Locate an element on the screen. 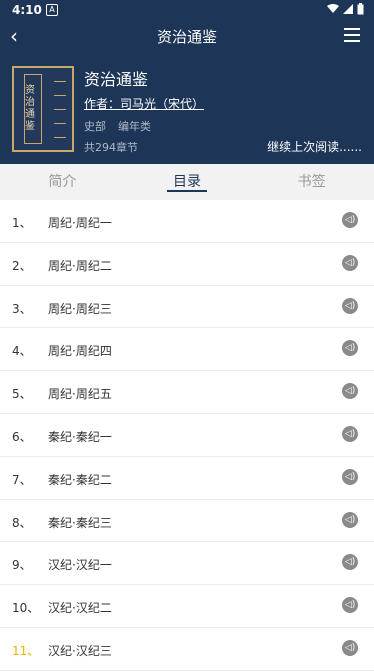 The image size is (374, 671). status-time: 4:10 is located at coordinates (27, 10).